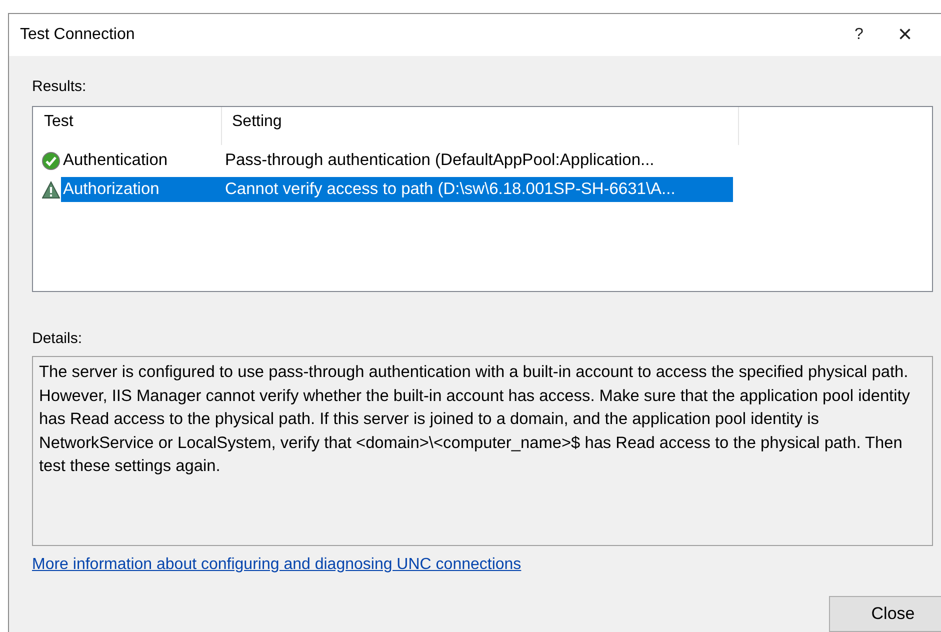  Describe the element at coordinates (859, 35) in the screenshot. I see `help-button: ?` at that location.